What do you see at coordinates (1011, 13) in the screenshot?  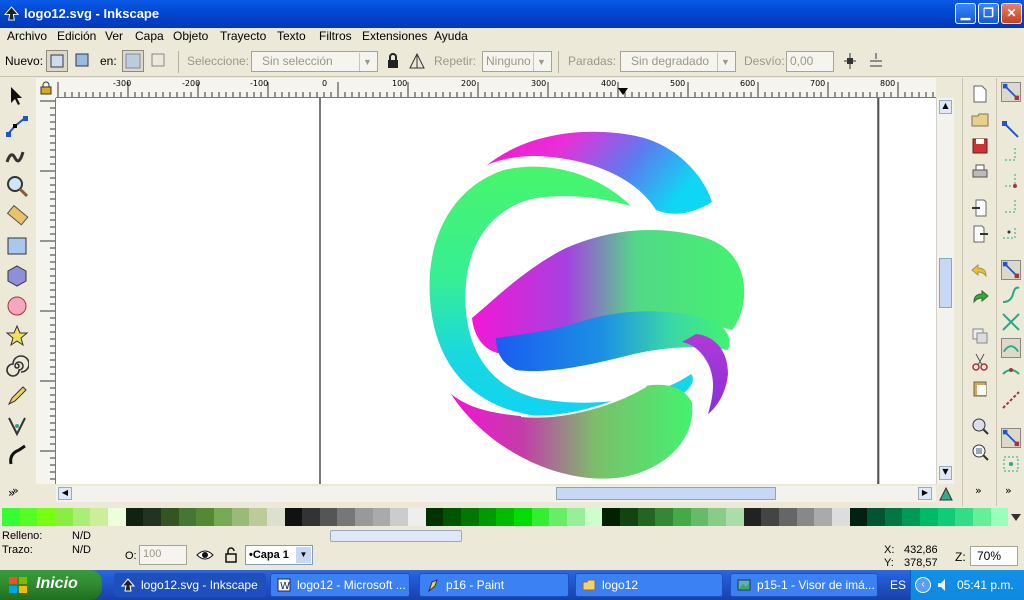 I see `close-button: ✕` at bounding box center [1011, 13].